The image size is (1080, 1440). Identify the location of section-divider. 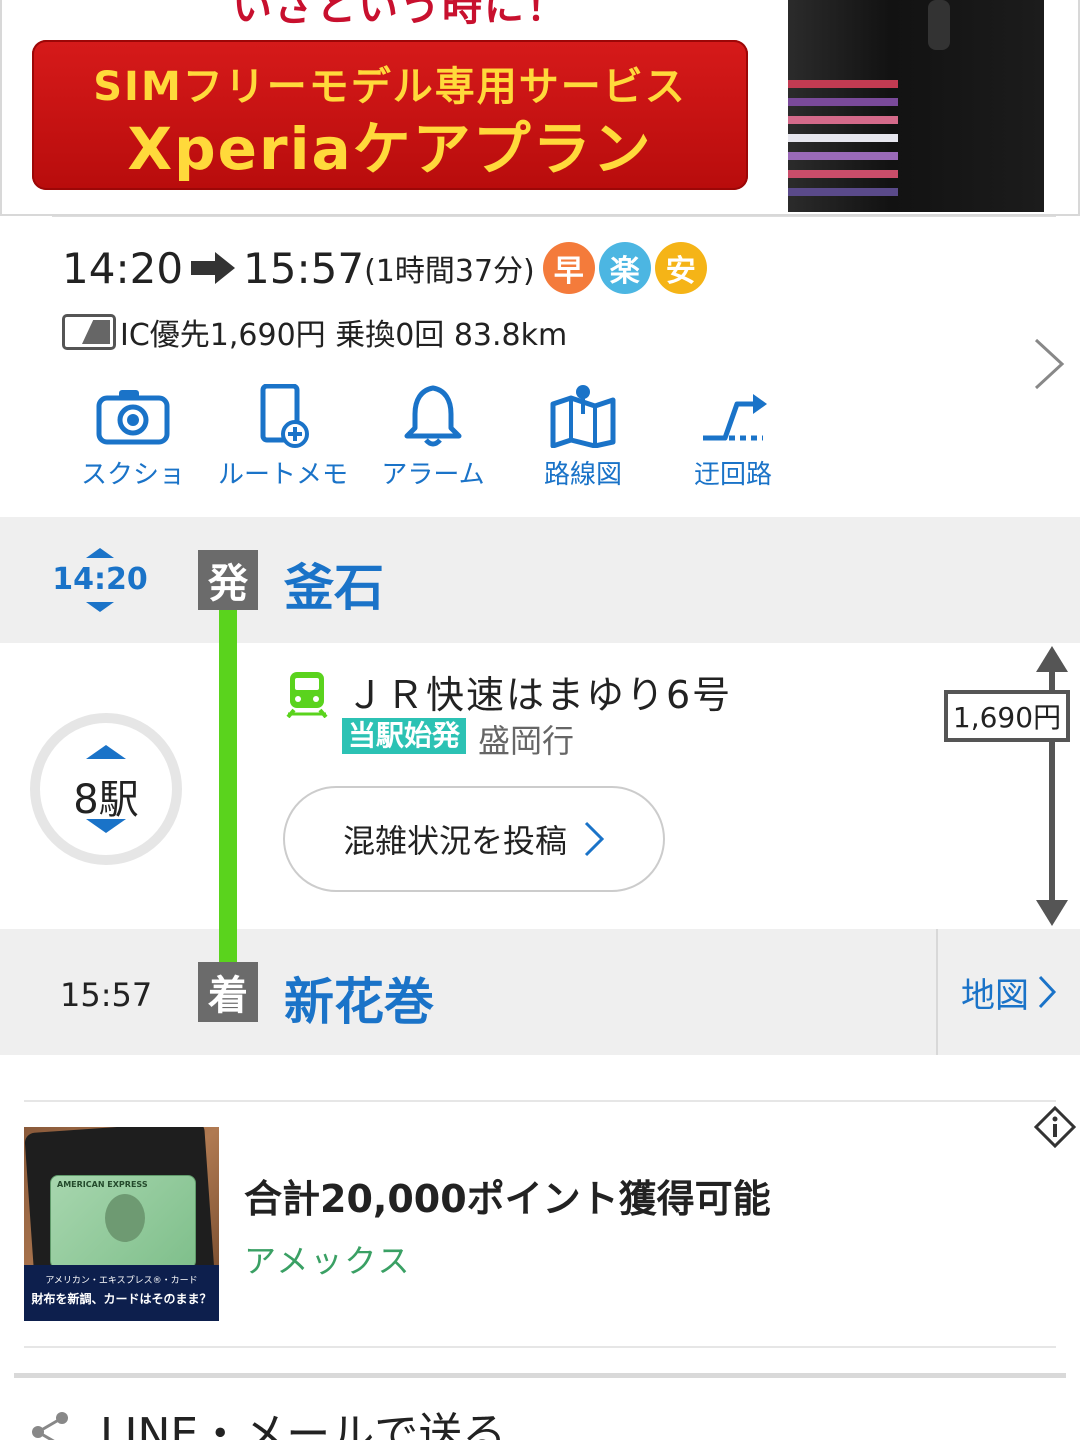
(540, 1375).